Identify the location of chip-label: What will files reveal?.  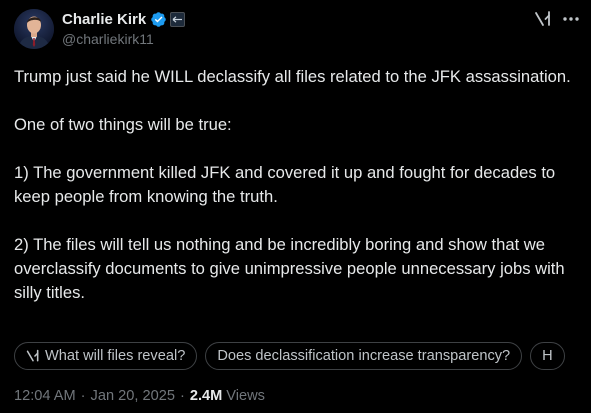
(115, 356).